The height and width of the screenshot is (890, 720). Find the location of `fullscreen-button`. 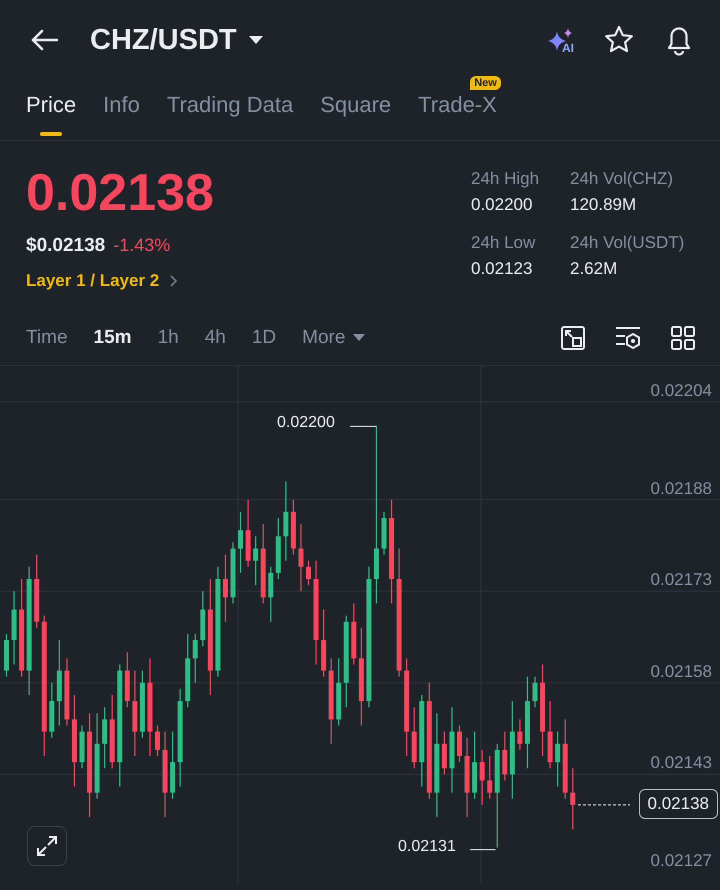

fullscreen-button is located at coordinates (47, 846).